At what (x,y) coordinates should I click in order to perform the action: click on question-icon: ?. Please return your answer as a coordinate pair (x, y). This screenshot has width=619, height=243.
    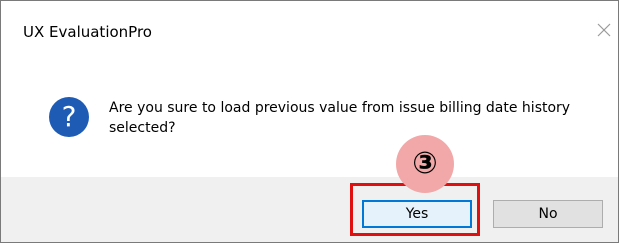
    Looking at the image, I should click on (69, 117).